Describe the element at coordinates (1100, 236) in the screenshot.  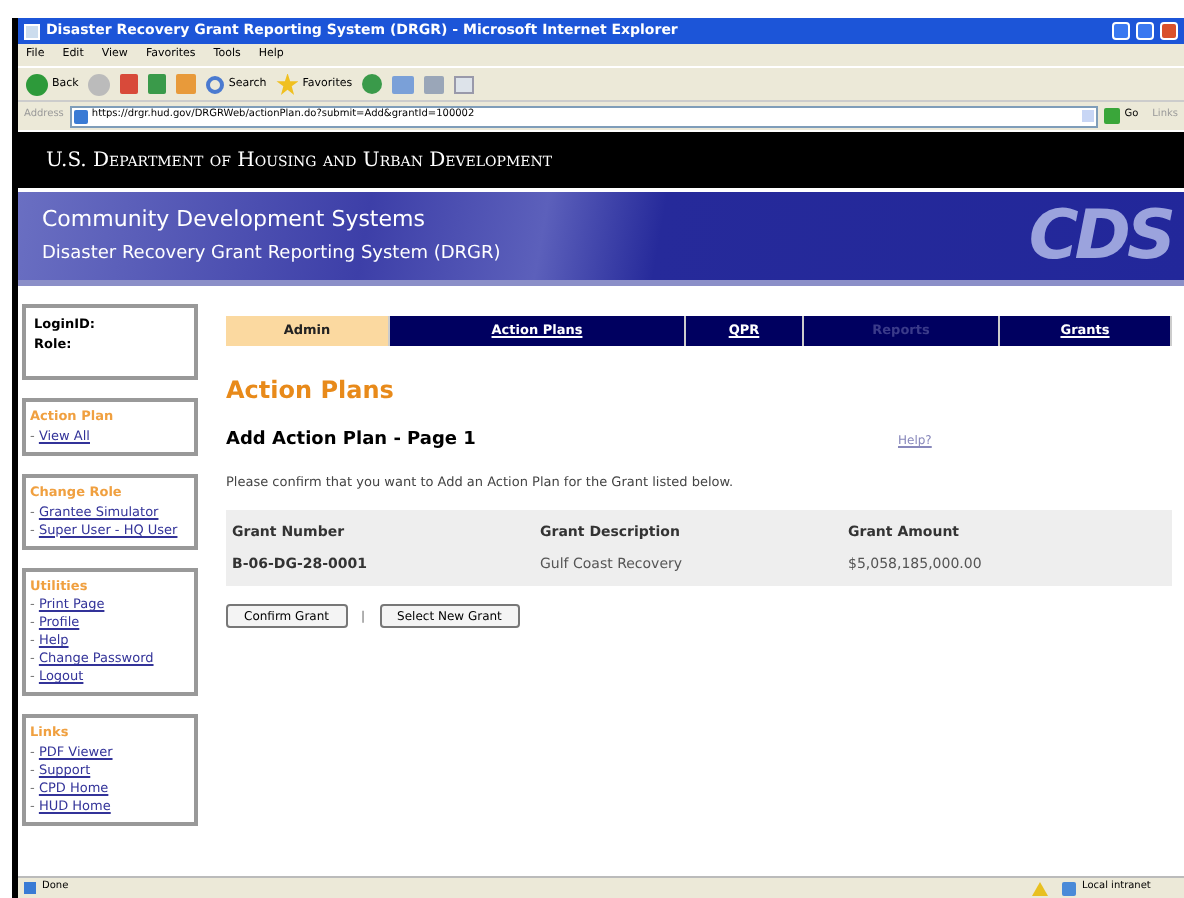
I see `logo: CDS` at that location.